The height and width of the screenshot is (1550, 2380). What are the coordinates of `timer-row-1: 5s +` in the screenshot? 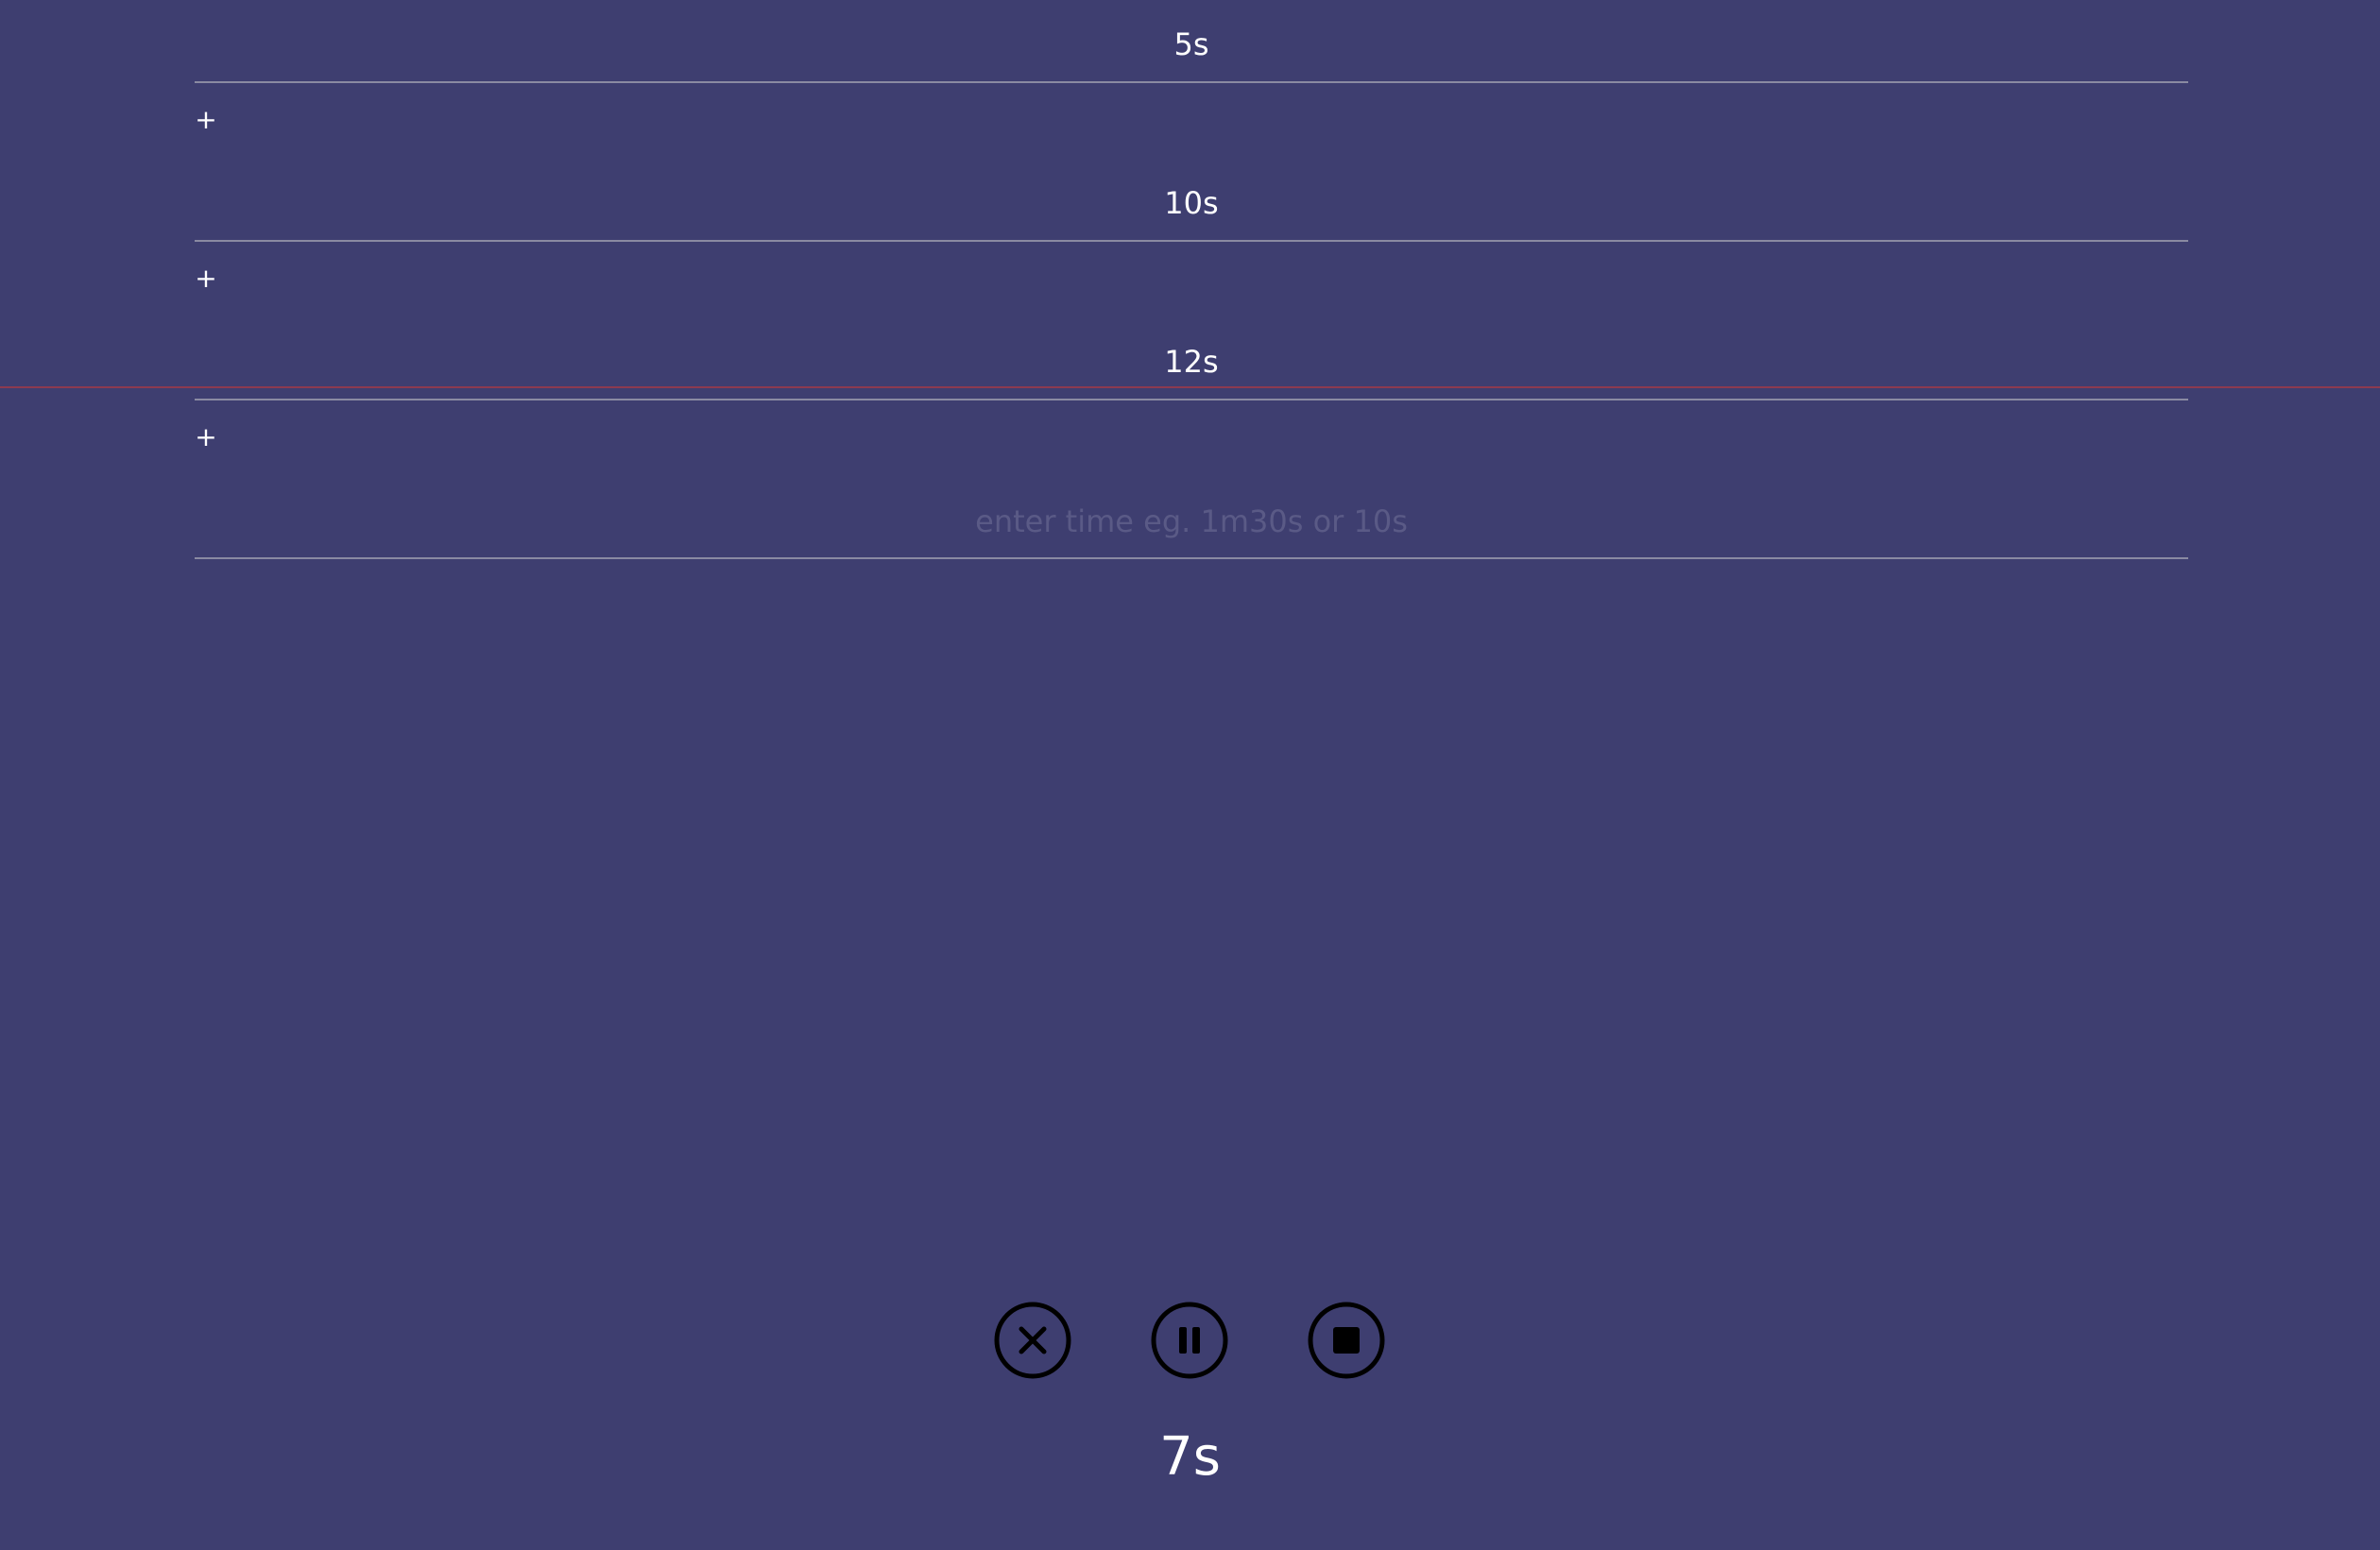 It's located at (1191, 79).